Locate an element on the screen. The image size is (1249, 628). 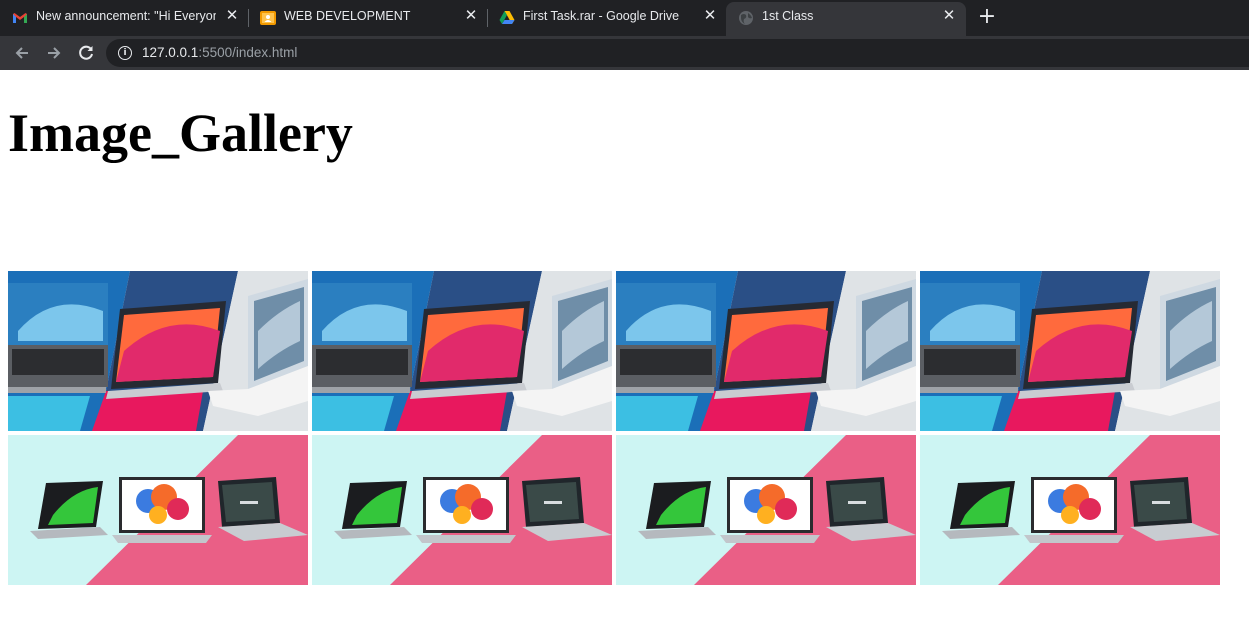
classroom-icon is located at coordinates (268, 18).